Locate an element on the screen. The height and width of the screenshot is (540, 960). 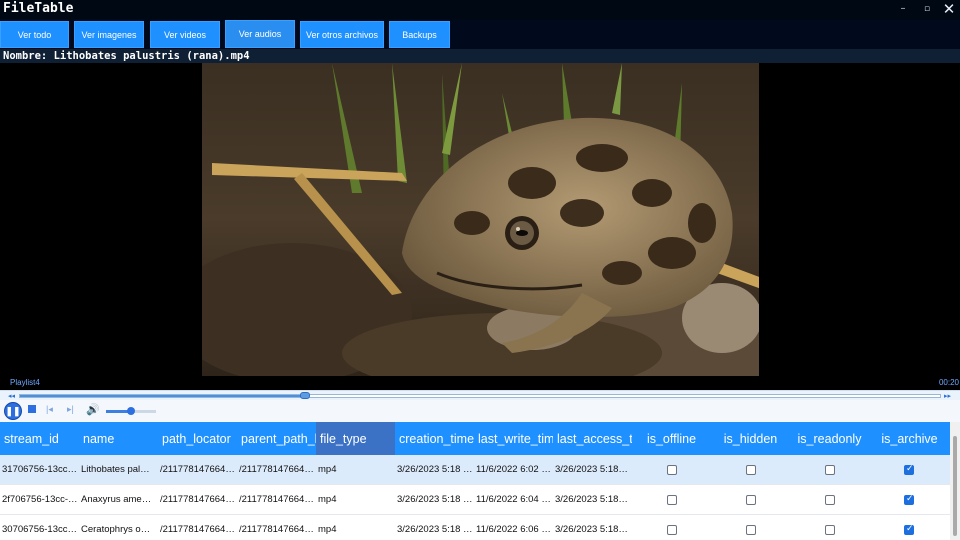
volume-thumb is located at coordinates (131, 411).